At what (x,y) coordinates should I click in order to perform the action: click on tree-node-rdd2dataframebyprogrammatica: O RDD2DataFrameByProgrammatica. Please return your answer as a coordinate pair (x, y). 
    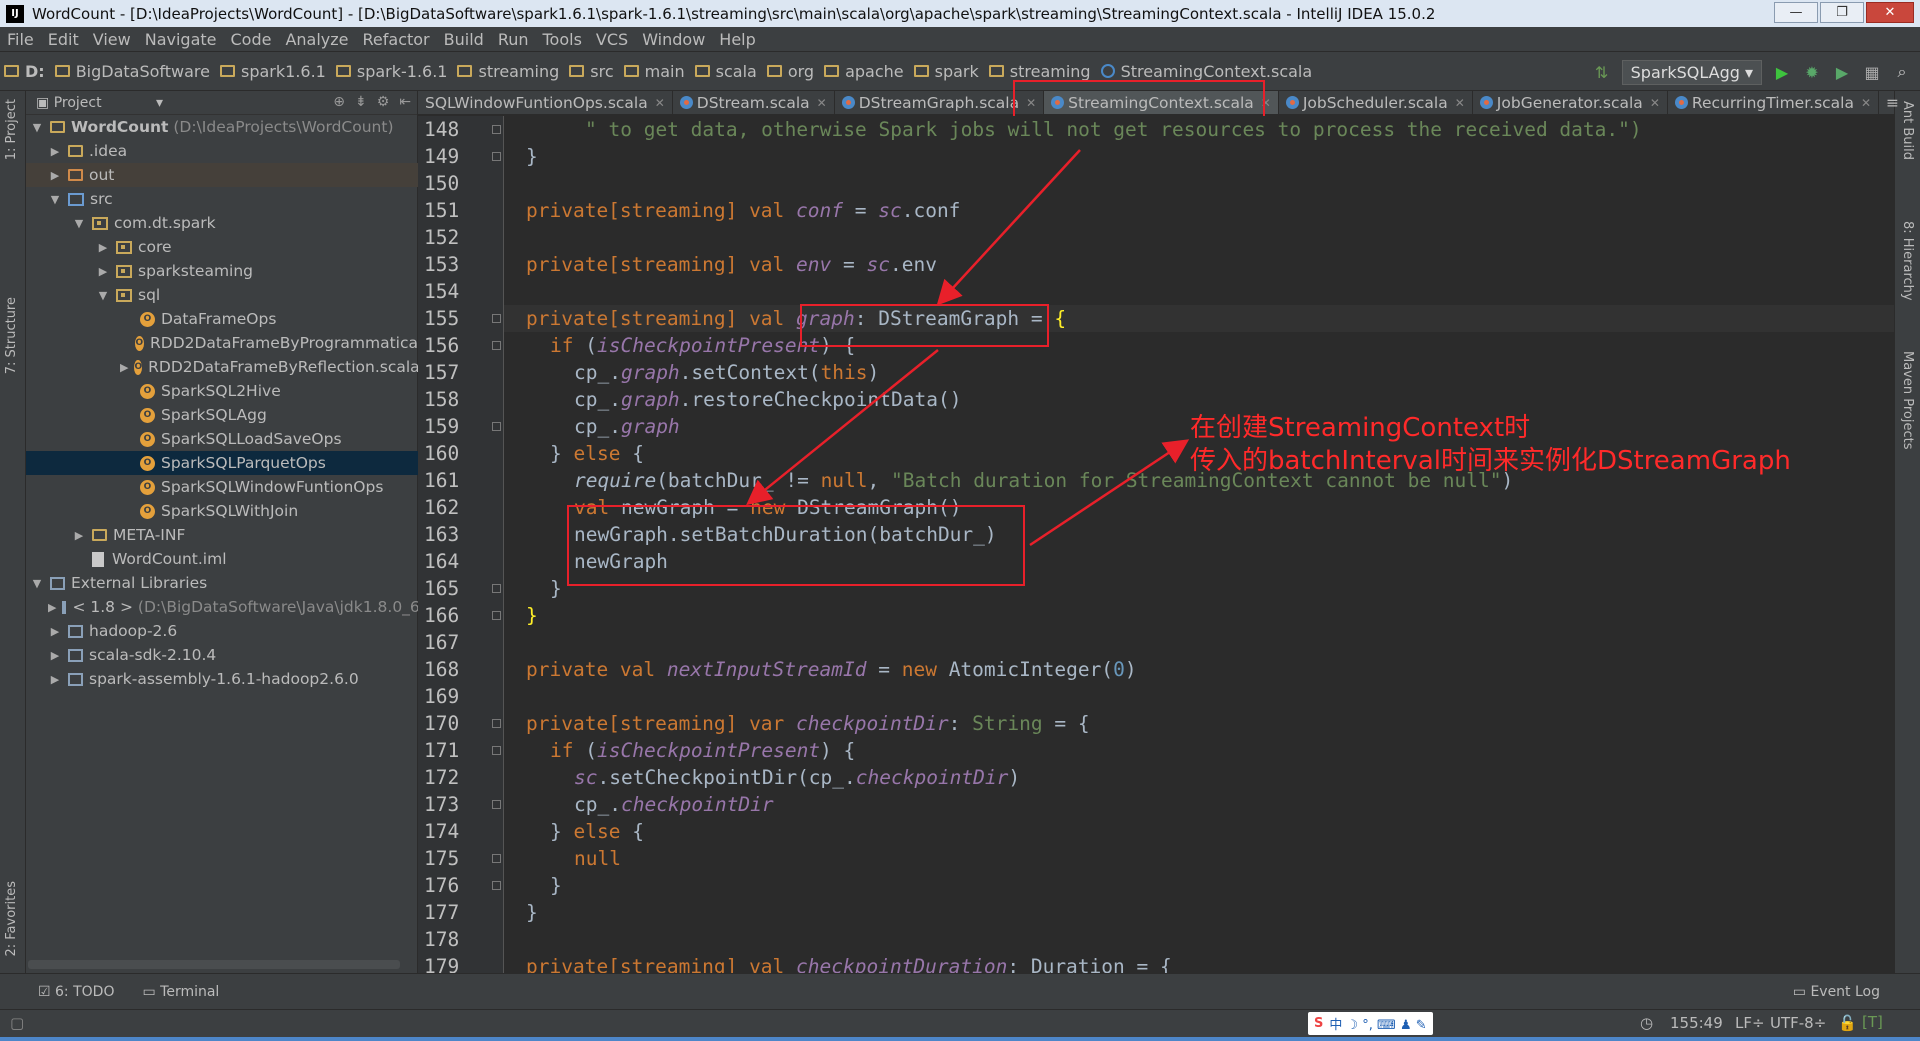
    Looking at the image, I should click on (222, 343).